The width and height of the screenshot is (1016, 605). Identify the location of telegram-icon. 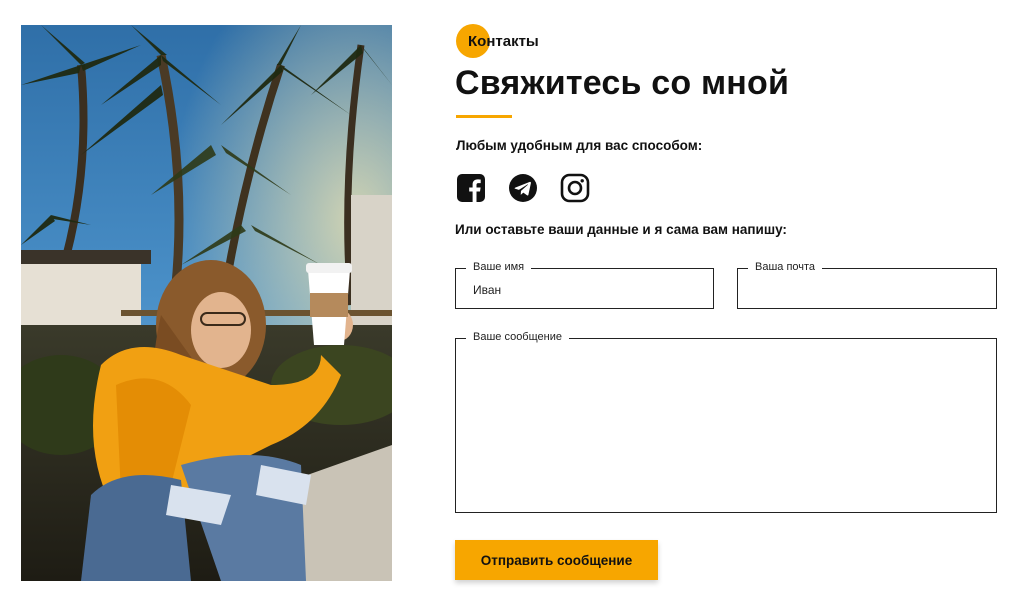
(523, 188).